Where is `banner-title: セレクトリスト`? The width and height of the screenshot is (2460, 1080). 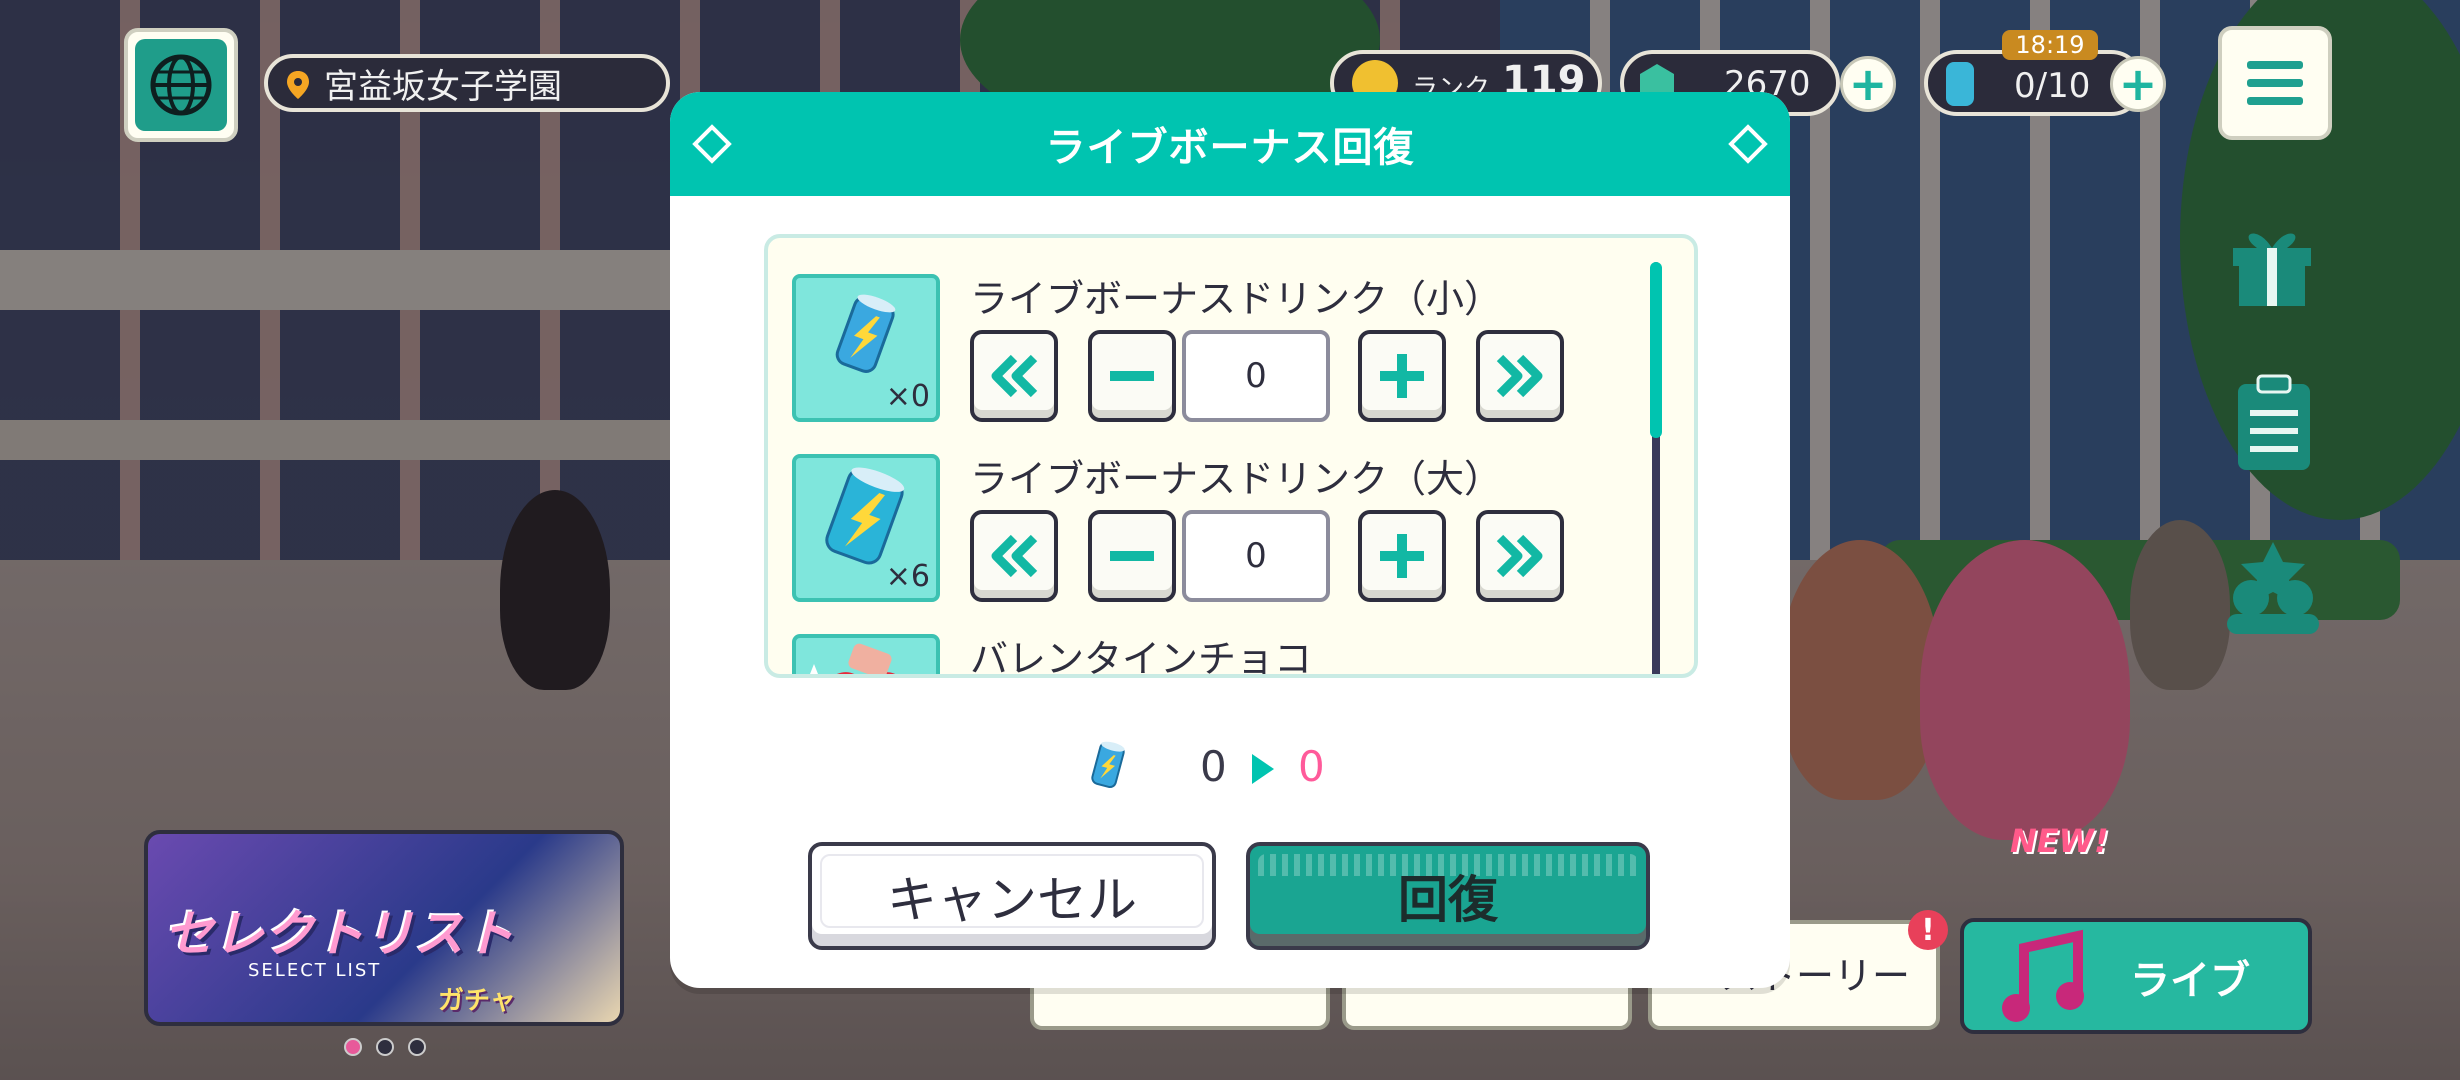 banner-title: セレクトリスト is located at coordinates (339, 934).